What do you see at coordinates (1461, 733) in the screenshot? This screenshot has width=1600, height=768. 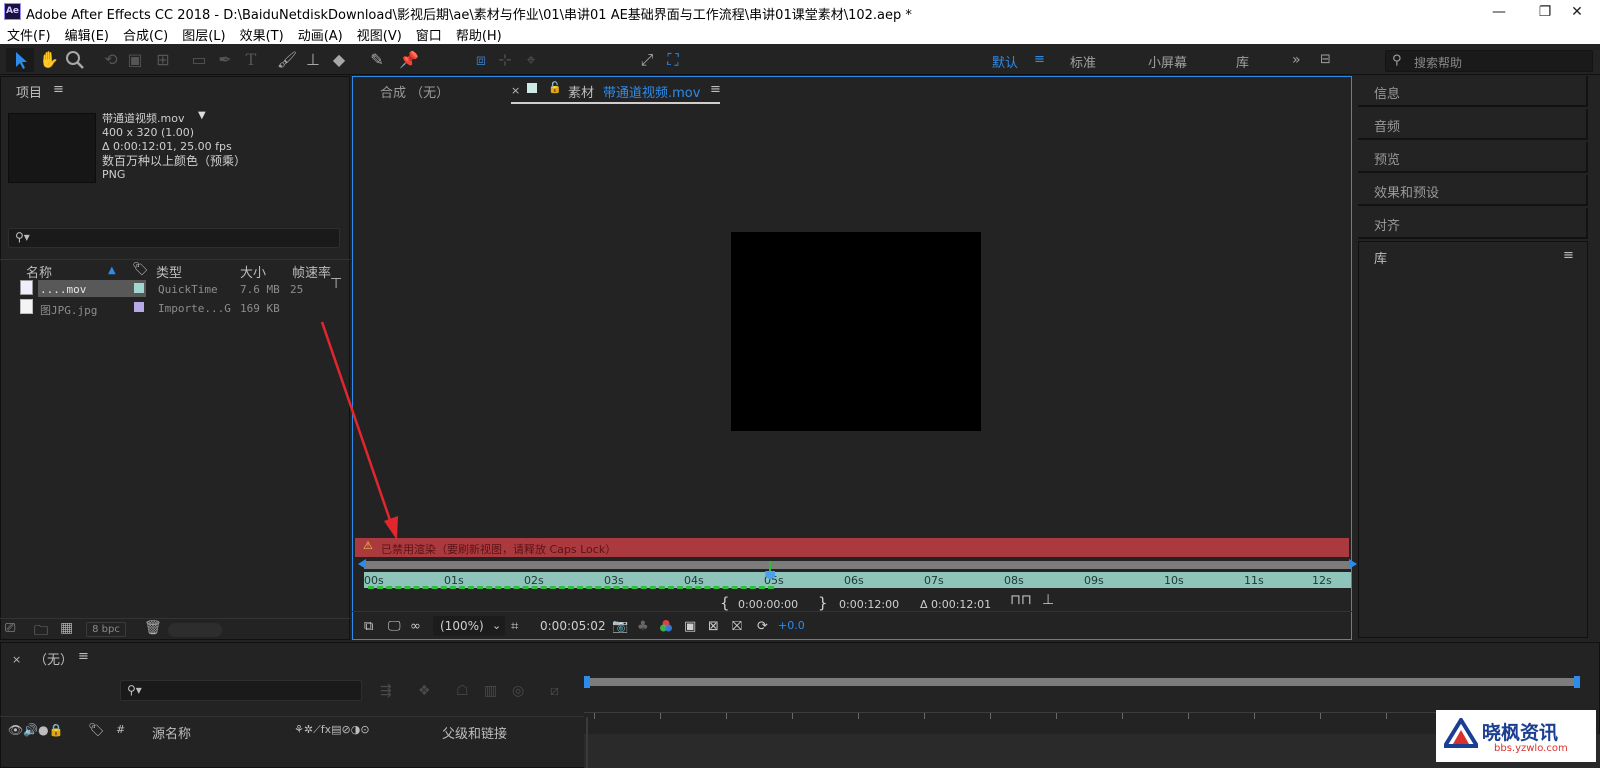 I see `watermark-logo-icon` at bounding box center [1461, 733].